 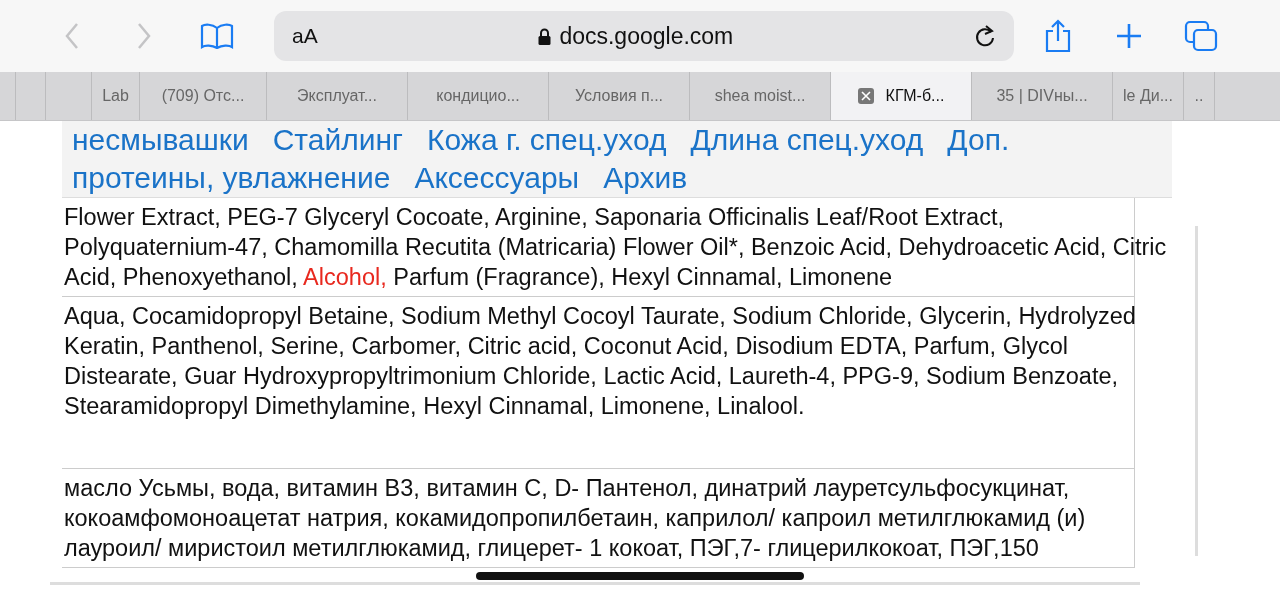 What do you see at coordinates (160, 140) in the screenshot?
I see `sheet-link: несмывашки` at bounding box center [160, 140].